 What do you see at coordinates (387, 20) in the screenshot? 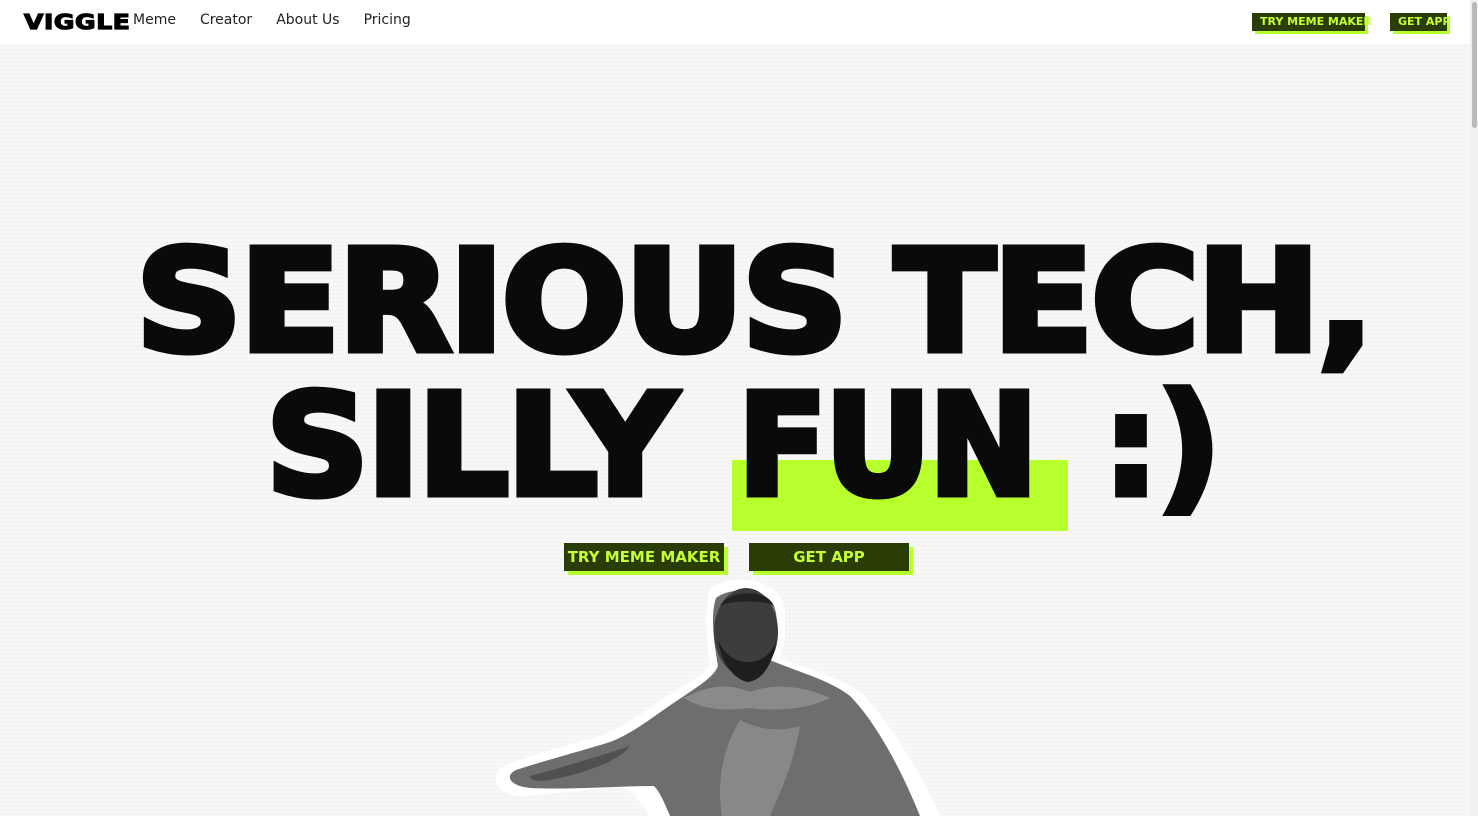
I see `nav-link-pricing: Pricing` at bounding box center [387, 20].